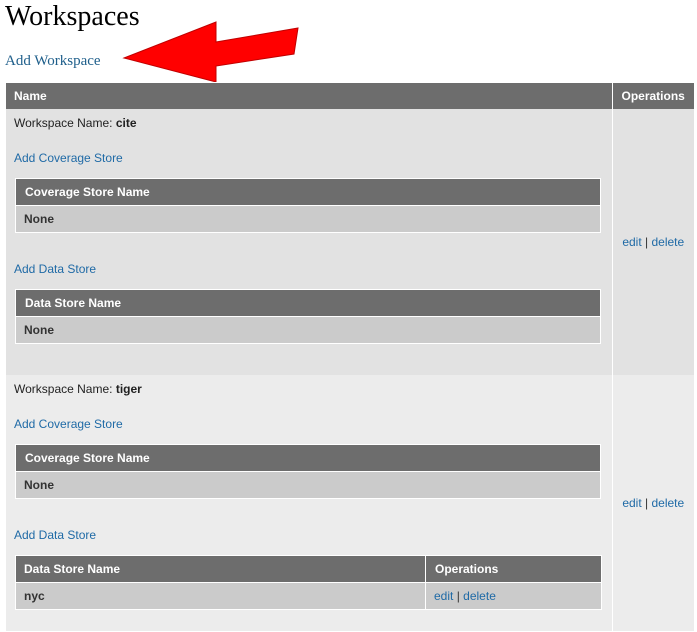  What do you see at coordinates (443, 596) in the screenshot?
I see `edit-data-store-link: edit` at bounding box center [443, 596].